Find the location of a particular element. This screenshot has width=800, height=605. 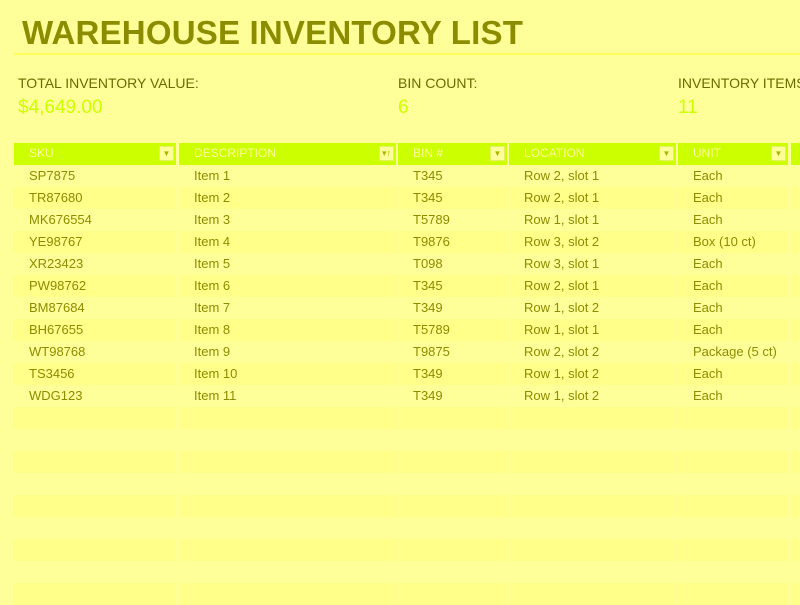

table-row: BM87684 Item 7 T349 Row 1, slot 2 Each is located at coordinates (407, 308).